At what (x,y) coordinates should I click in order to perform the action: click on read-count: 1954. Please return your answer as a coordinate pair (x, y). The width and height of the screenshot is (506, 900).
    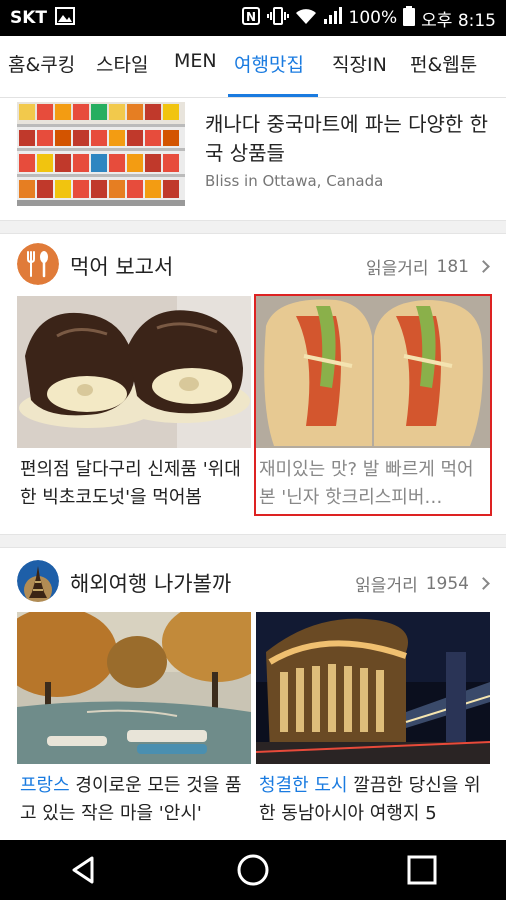
    Looking at the image, I should click on (447, 583).